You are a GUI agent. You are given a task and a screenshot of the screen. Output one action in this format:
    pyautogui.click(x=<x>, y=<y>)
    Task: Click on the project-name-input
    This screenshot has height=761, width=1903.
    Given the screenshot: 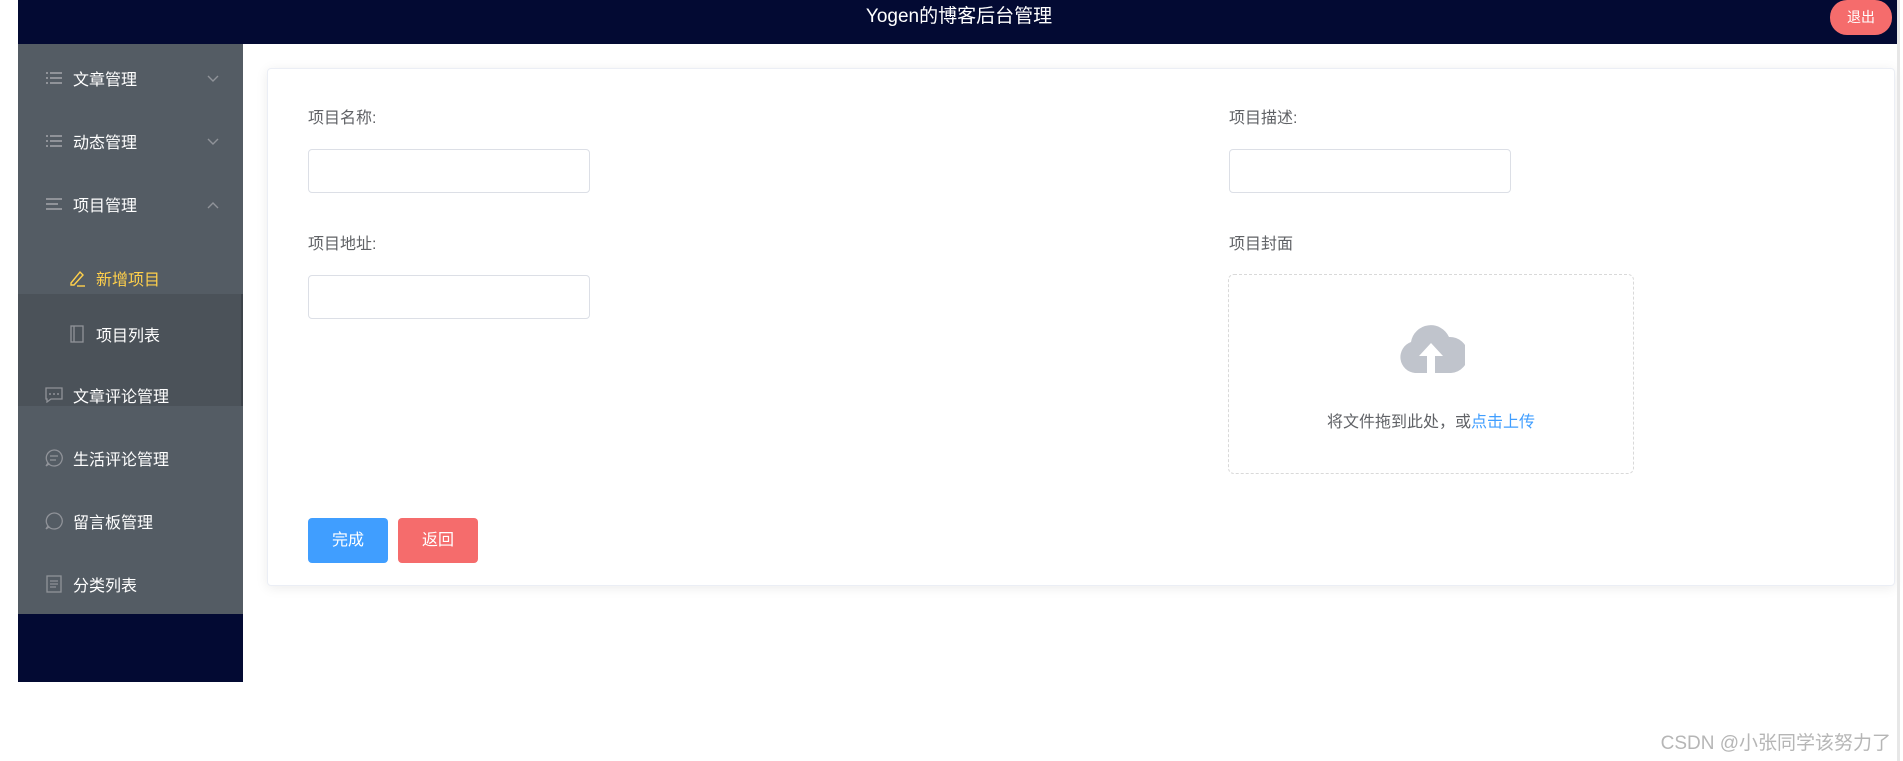 What is the action you would take?
    pyautogui.click(x=449, y=171)
    